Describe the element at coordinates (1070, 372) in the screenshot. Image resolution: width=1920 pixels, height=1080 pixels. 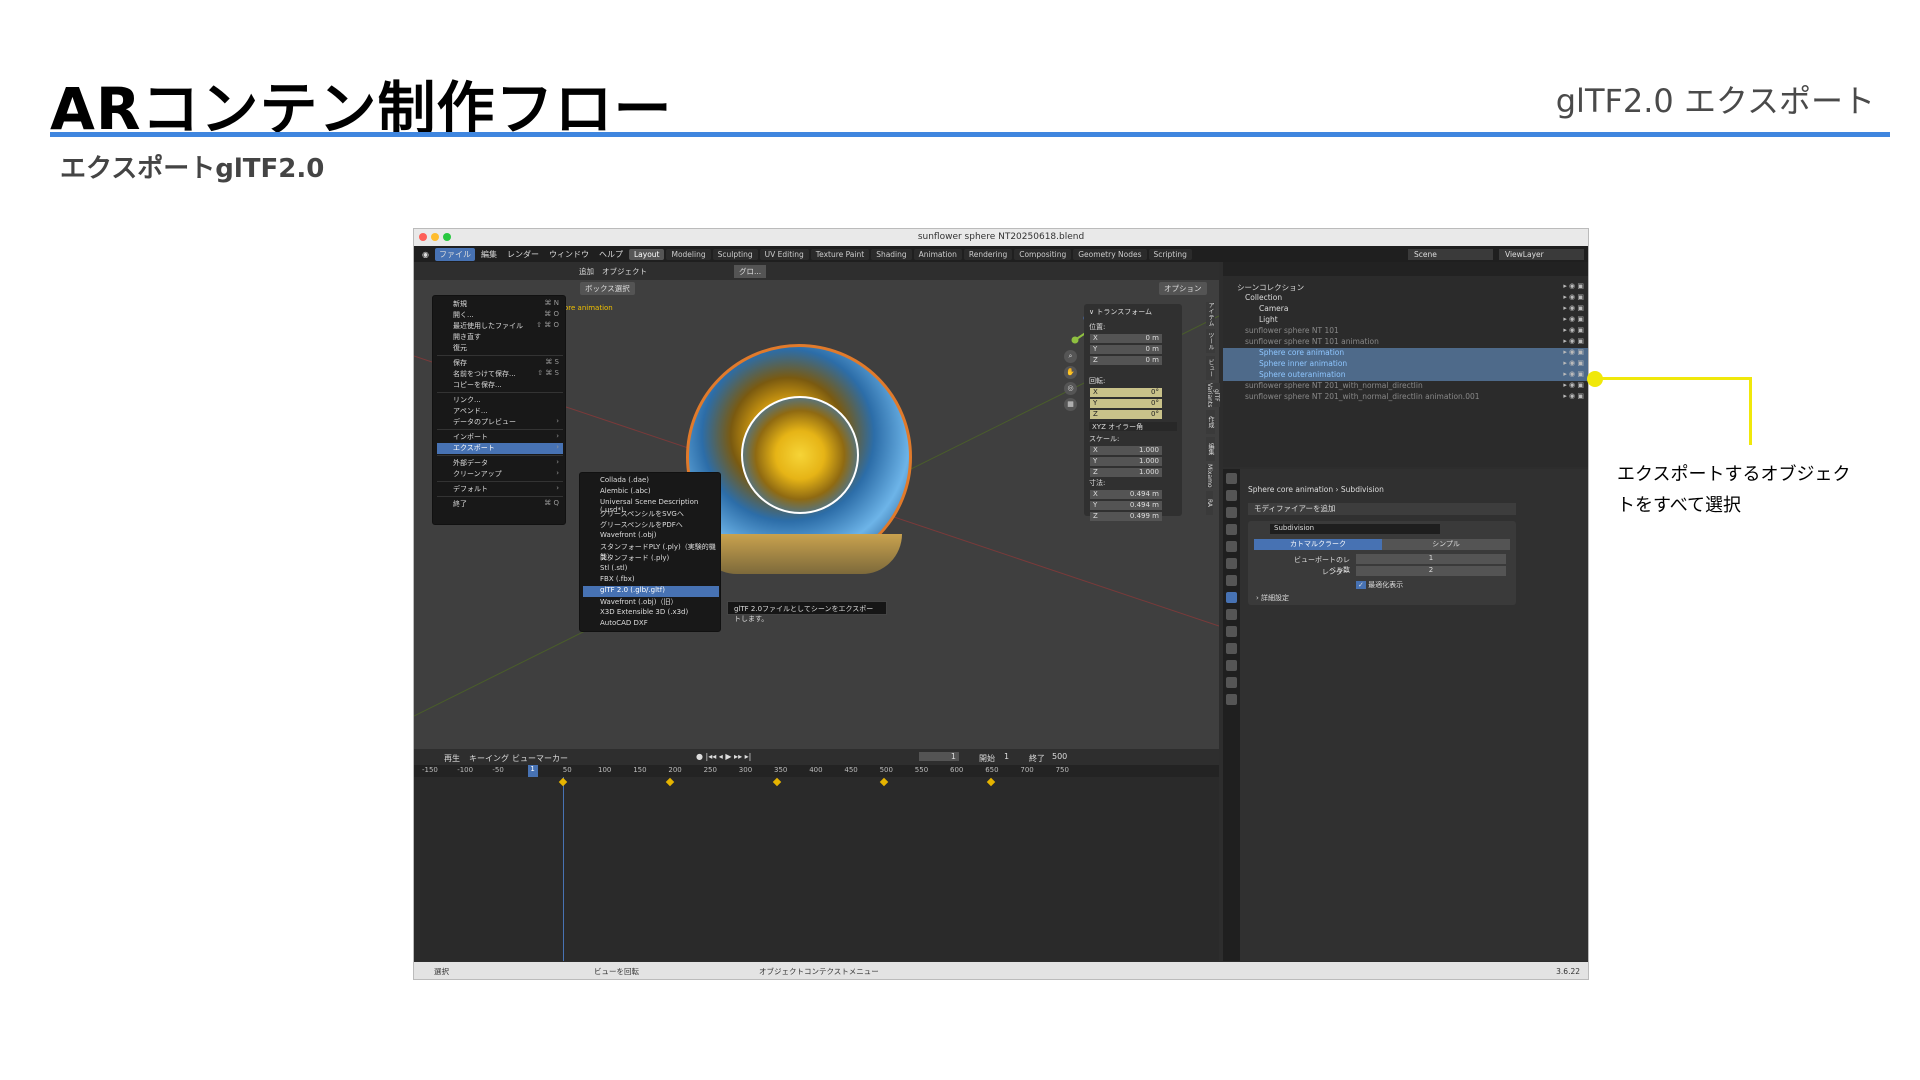
I see `pan-hand-icon: ✋` at that location.